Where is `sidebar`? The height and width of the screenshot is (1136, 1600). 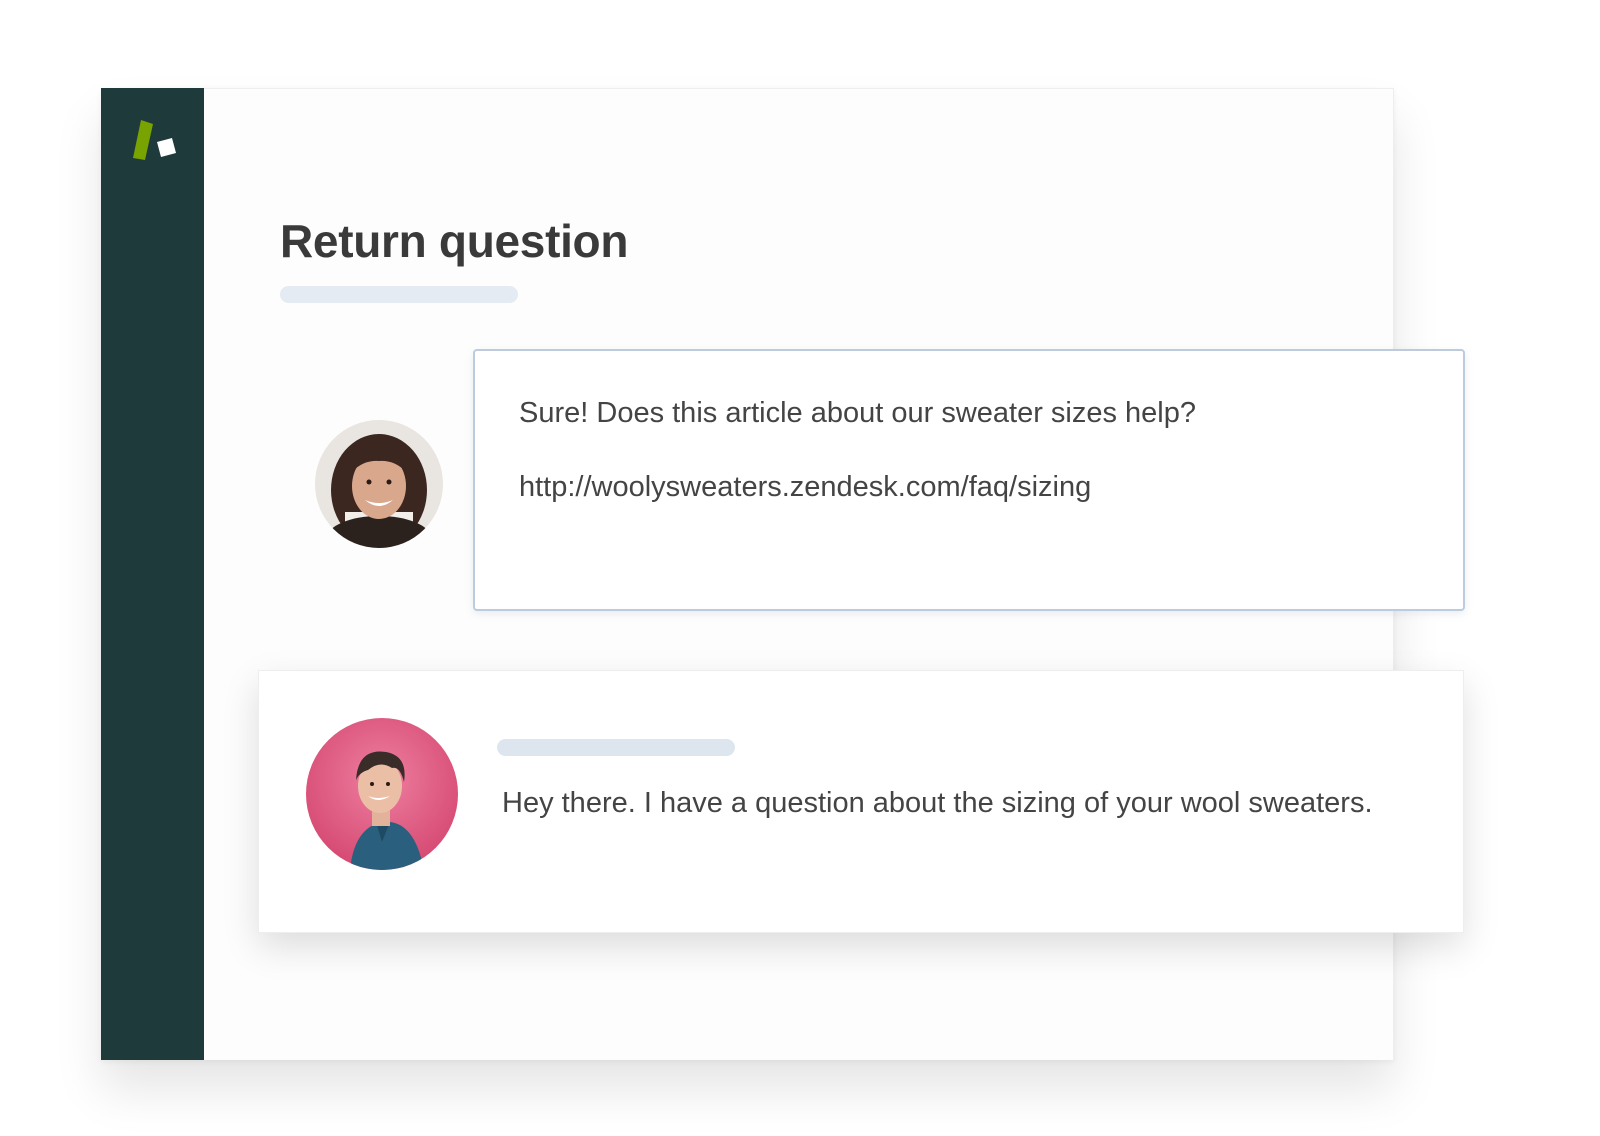
sidebar is located at coordinates (152, 574).